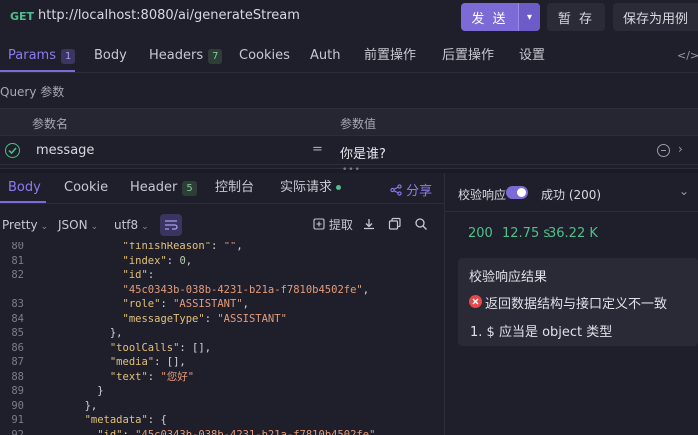  I want to click on tab-label: Cookie, so click(86, 187).